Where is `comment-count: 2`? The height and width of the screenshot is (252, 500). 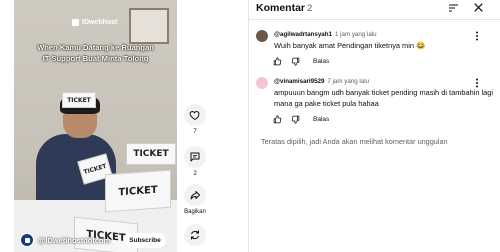
comment-count: 2 is located at coordinates (195, 174).